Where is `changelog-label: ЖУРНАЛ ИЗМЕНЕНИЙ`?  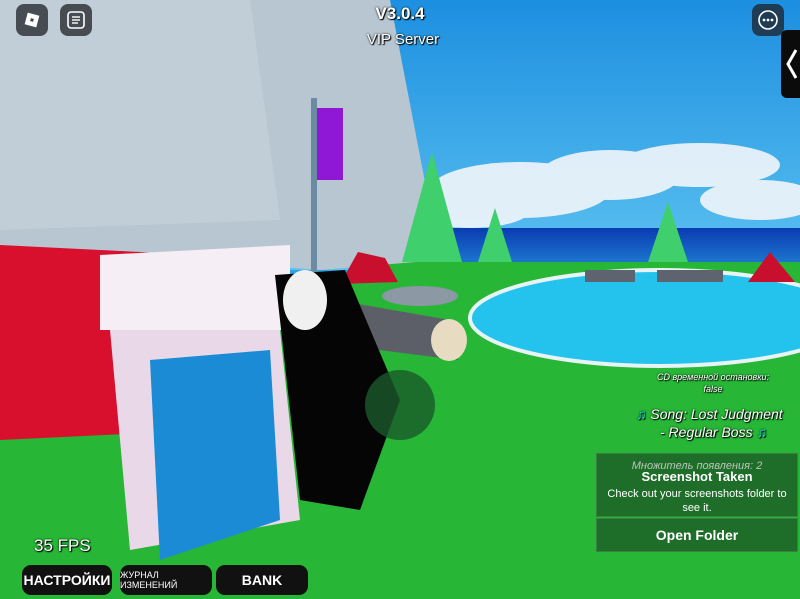
changelog-label: ЖУРНАЛ ИЗМЕНЕНИЙ is located at coordinates (149, 580).